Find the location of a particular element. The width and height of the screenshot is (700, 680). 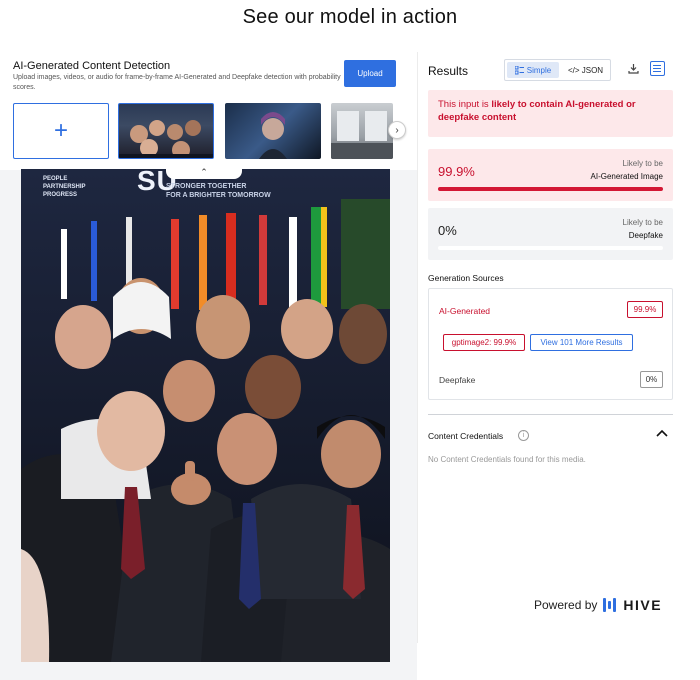

gen-ai-value-badge: 99.9% is located at coordinates (645, 309).